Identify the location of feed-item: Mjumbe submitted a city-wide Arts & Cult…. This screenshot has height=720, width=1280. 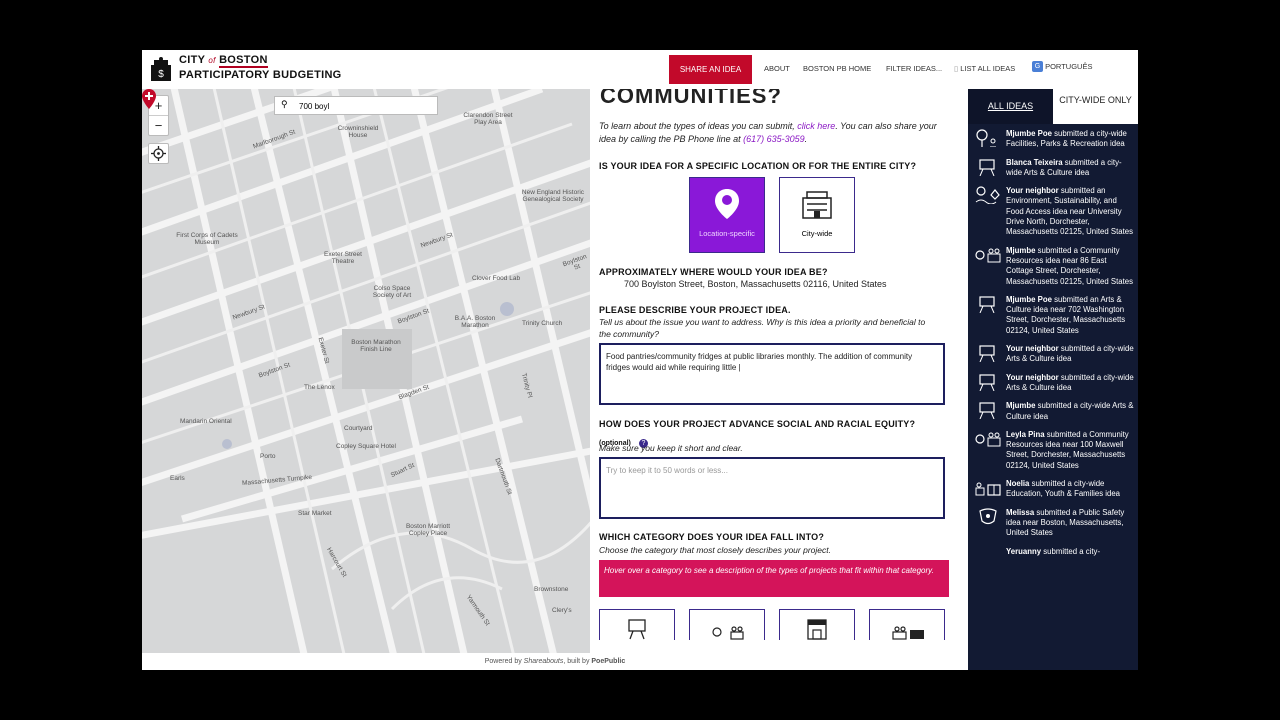
(1053, 413).